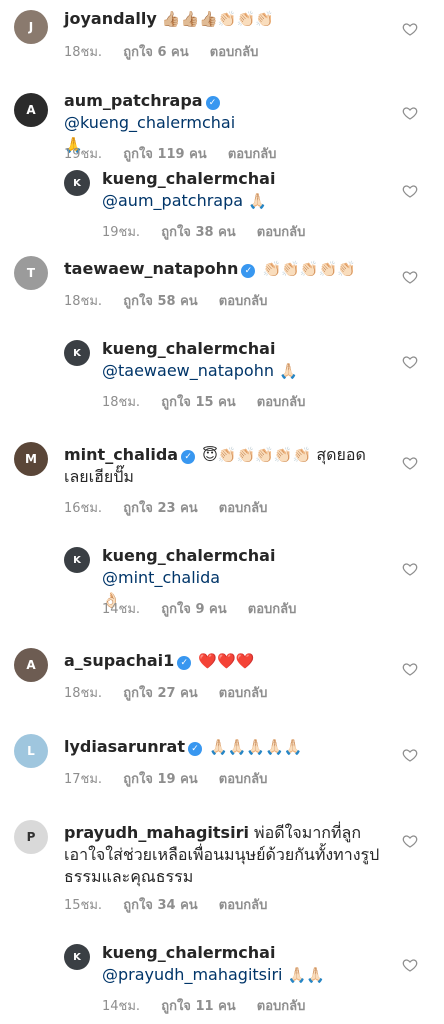  I want to click on comment-meta: 14ชม. ถูกใจ 11 คน ตอบกลับ, so click(212, 1005).